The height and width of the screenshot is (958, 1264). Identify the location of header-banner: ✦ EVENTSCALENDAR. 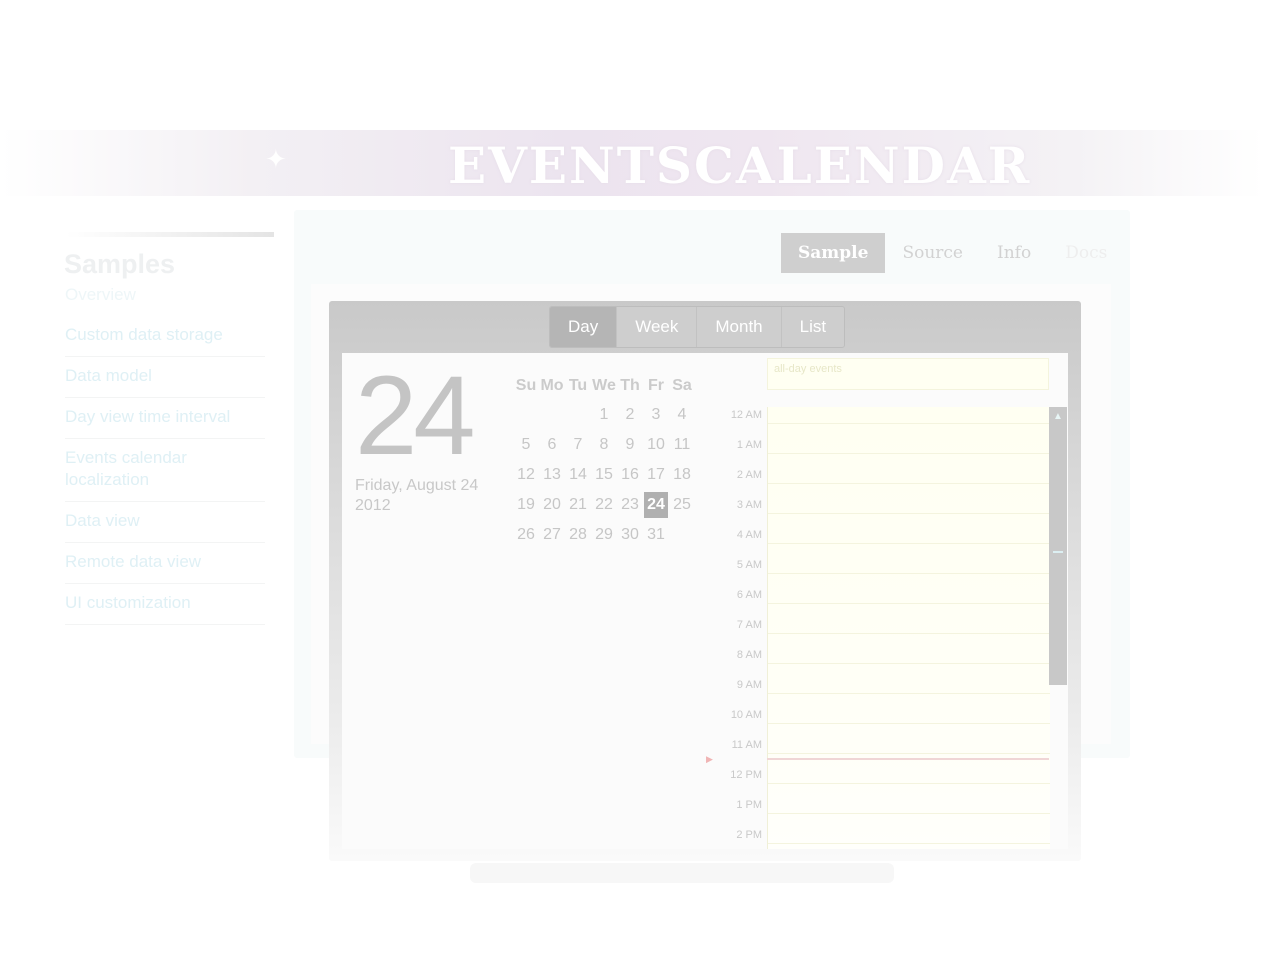
(632, 163).